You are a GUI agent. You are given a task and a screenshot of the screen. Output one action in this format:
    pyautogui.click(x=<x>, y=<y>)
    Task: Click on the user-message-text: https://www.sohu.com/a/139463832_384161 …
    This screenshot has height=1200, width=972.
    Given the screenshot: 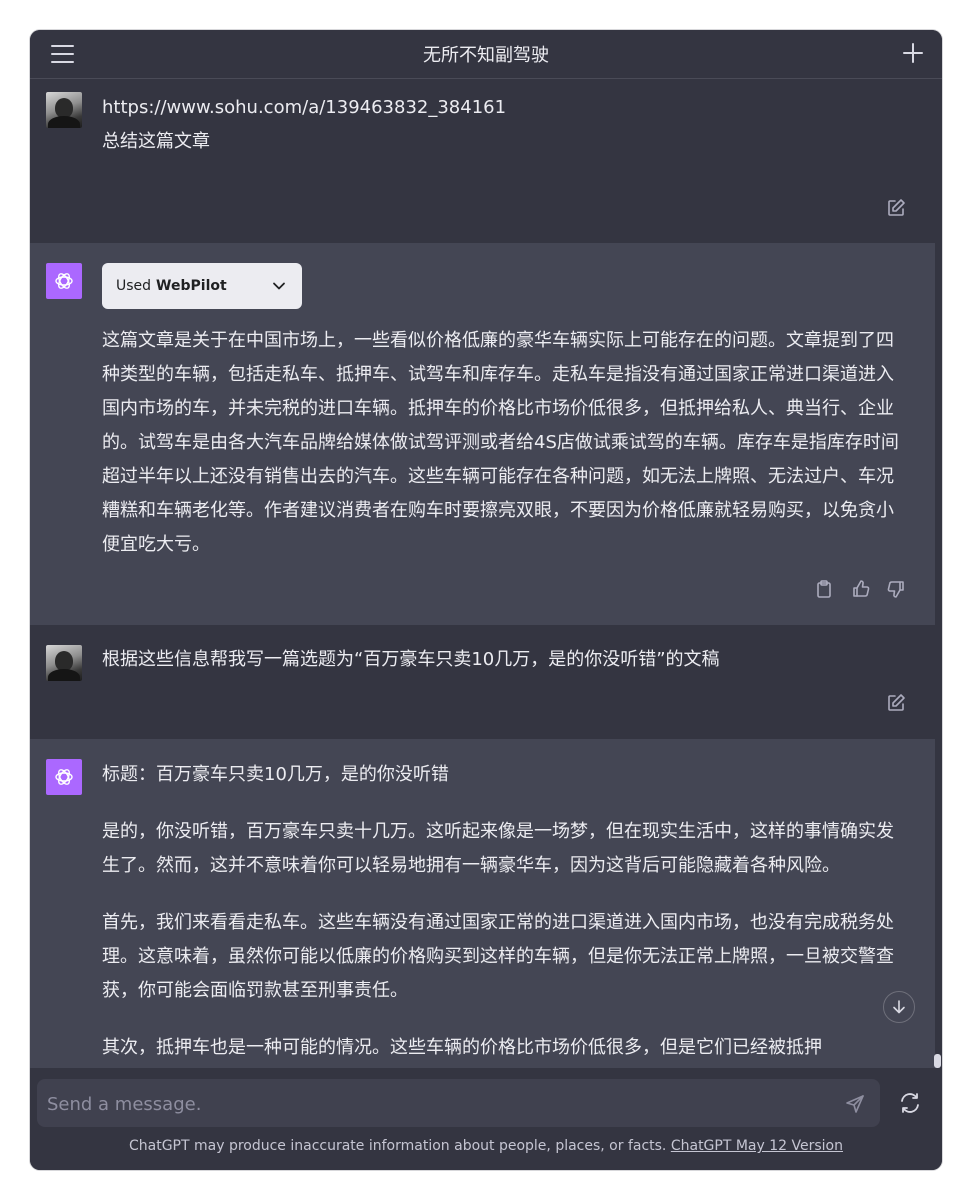 What is the action you would take?
    pyautogui.click(x=502, y=125)
    